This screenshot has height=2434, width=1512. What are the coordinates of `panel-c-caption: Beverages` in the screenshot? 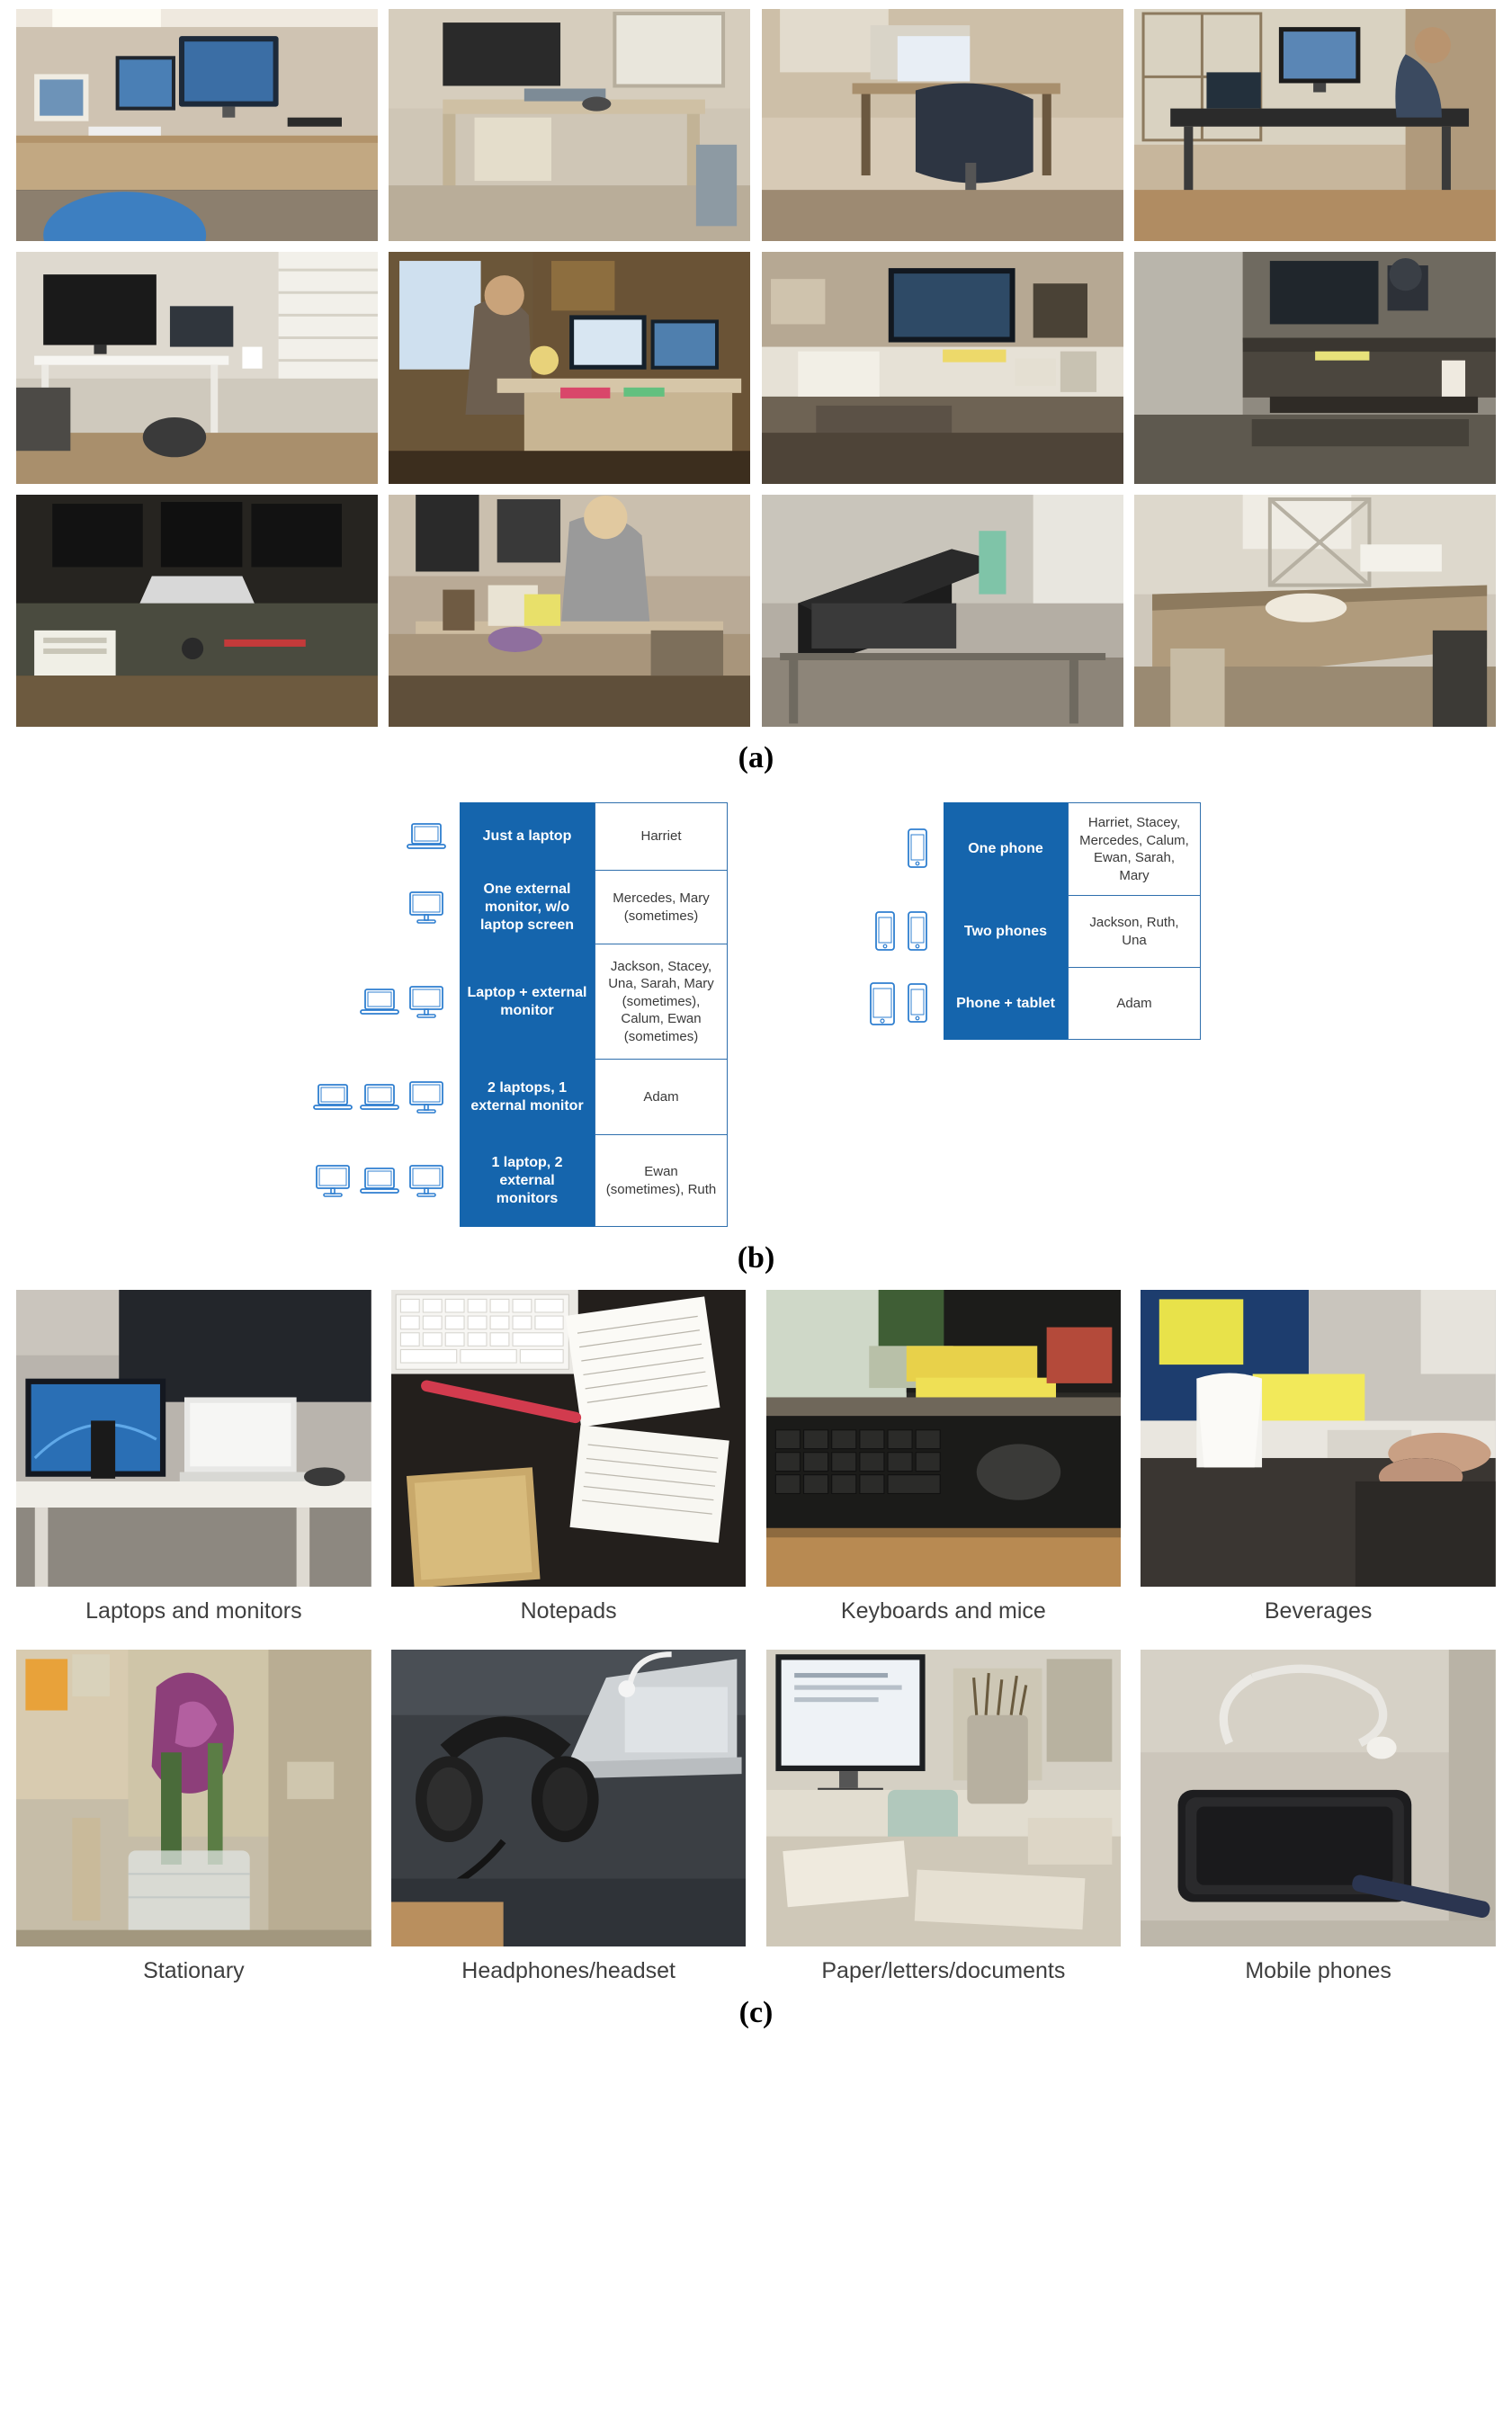 It's located at (1318, 1611).